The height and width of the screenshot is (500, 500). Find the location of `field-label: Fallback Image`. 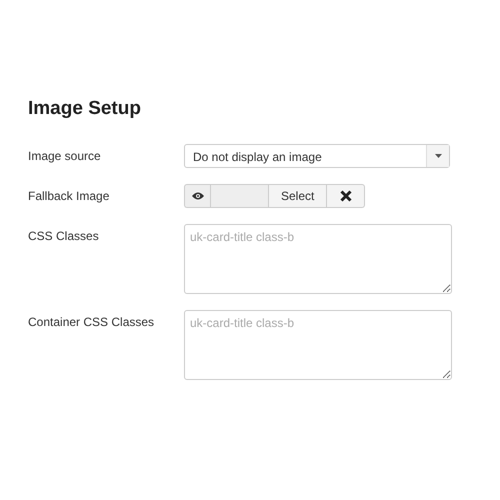

field-label: Fallback Image is located at coordinates (69, 195).